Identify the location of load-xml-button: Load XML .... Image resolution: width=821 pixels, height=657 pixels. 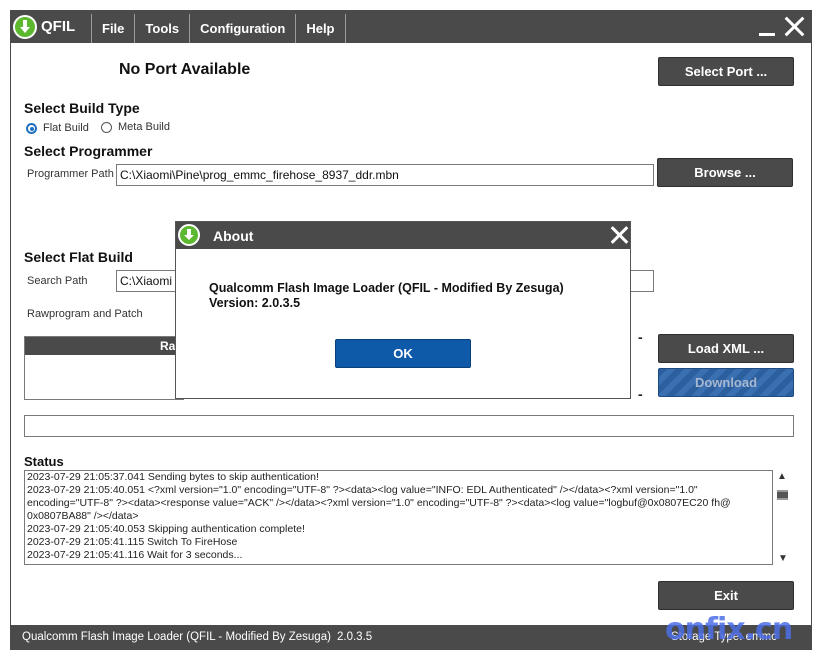
(726, 348).